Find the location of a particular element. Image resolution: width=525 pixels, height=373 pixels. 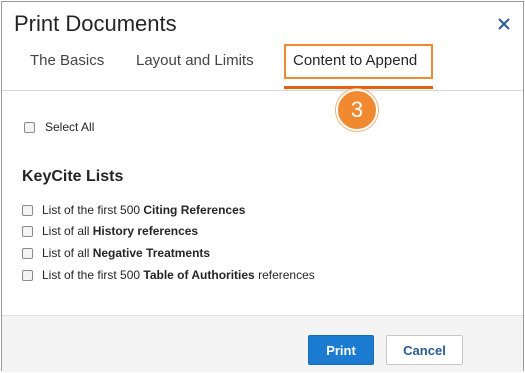

cancel-button: Cancel is located at coordinates (424, 350).